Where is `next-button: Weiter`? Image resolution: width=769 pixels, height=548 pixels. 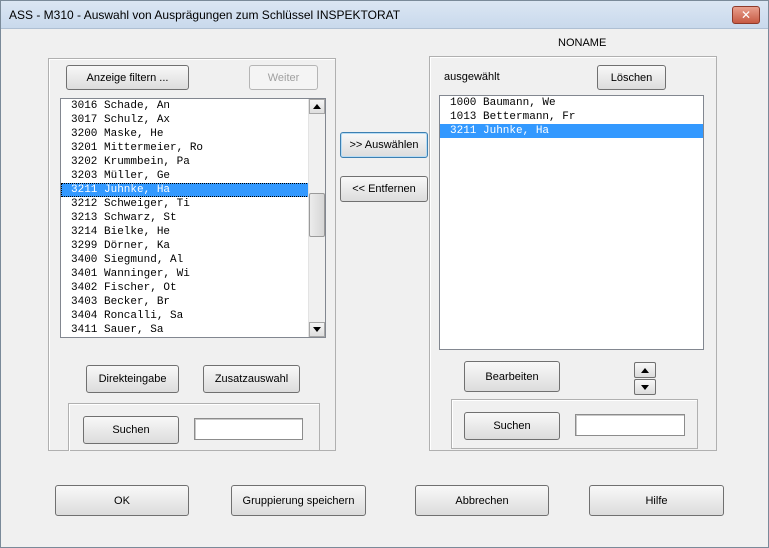
next-button: Weiter is located at coordinates (283, 77).